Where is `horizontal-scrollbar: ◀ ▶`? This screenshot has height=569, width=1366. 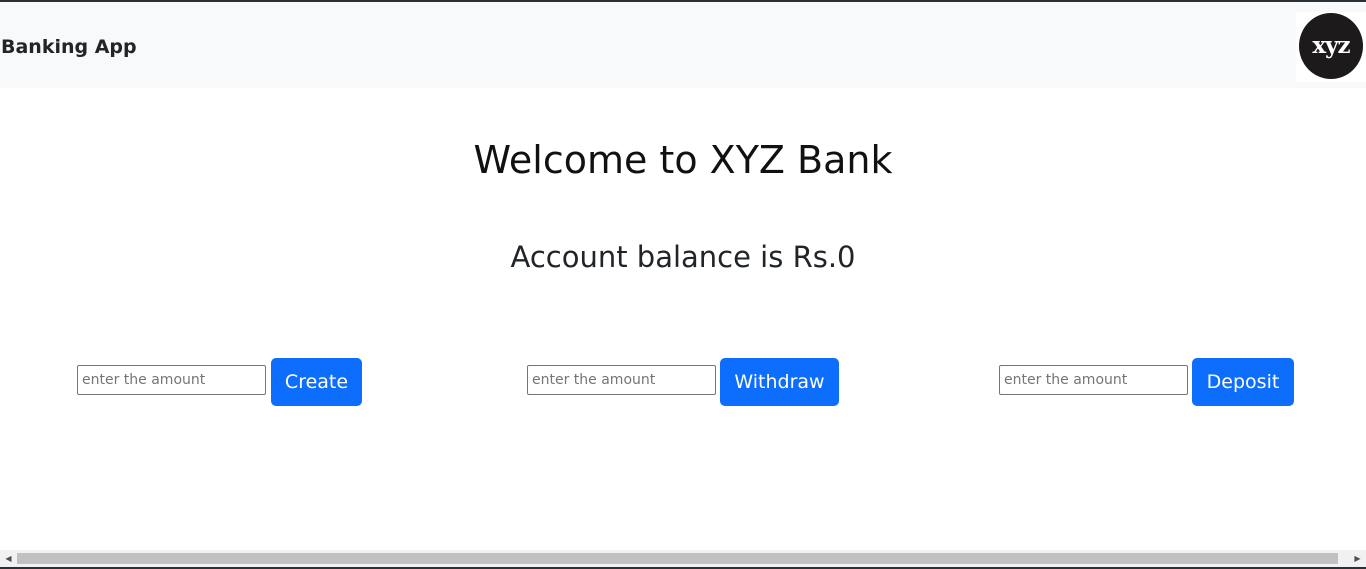 horizontal-scrollbar: ◀ ▶ is located at coordinates (683, 558).